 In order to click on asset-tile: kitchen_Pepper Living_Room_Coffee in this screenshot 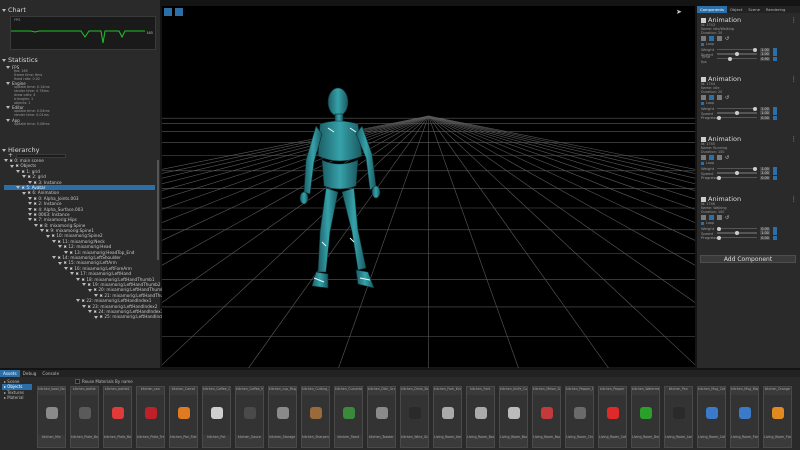, I will do `click(612, 417)`.